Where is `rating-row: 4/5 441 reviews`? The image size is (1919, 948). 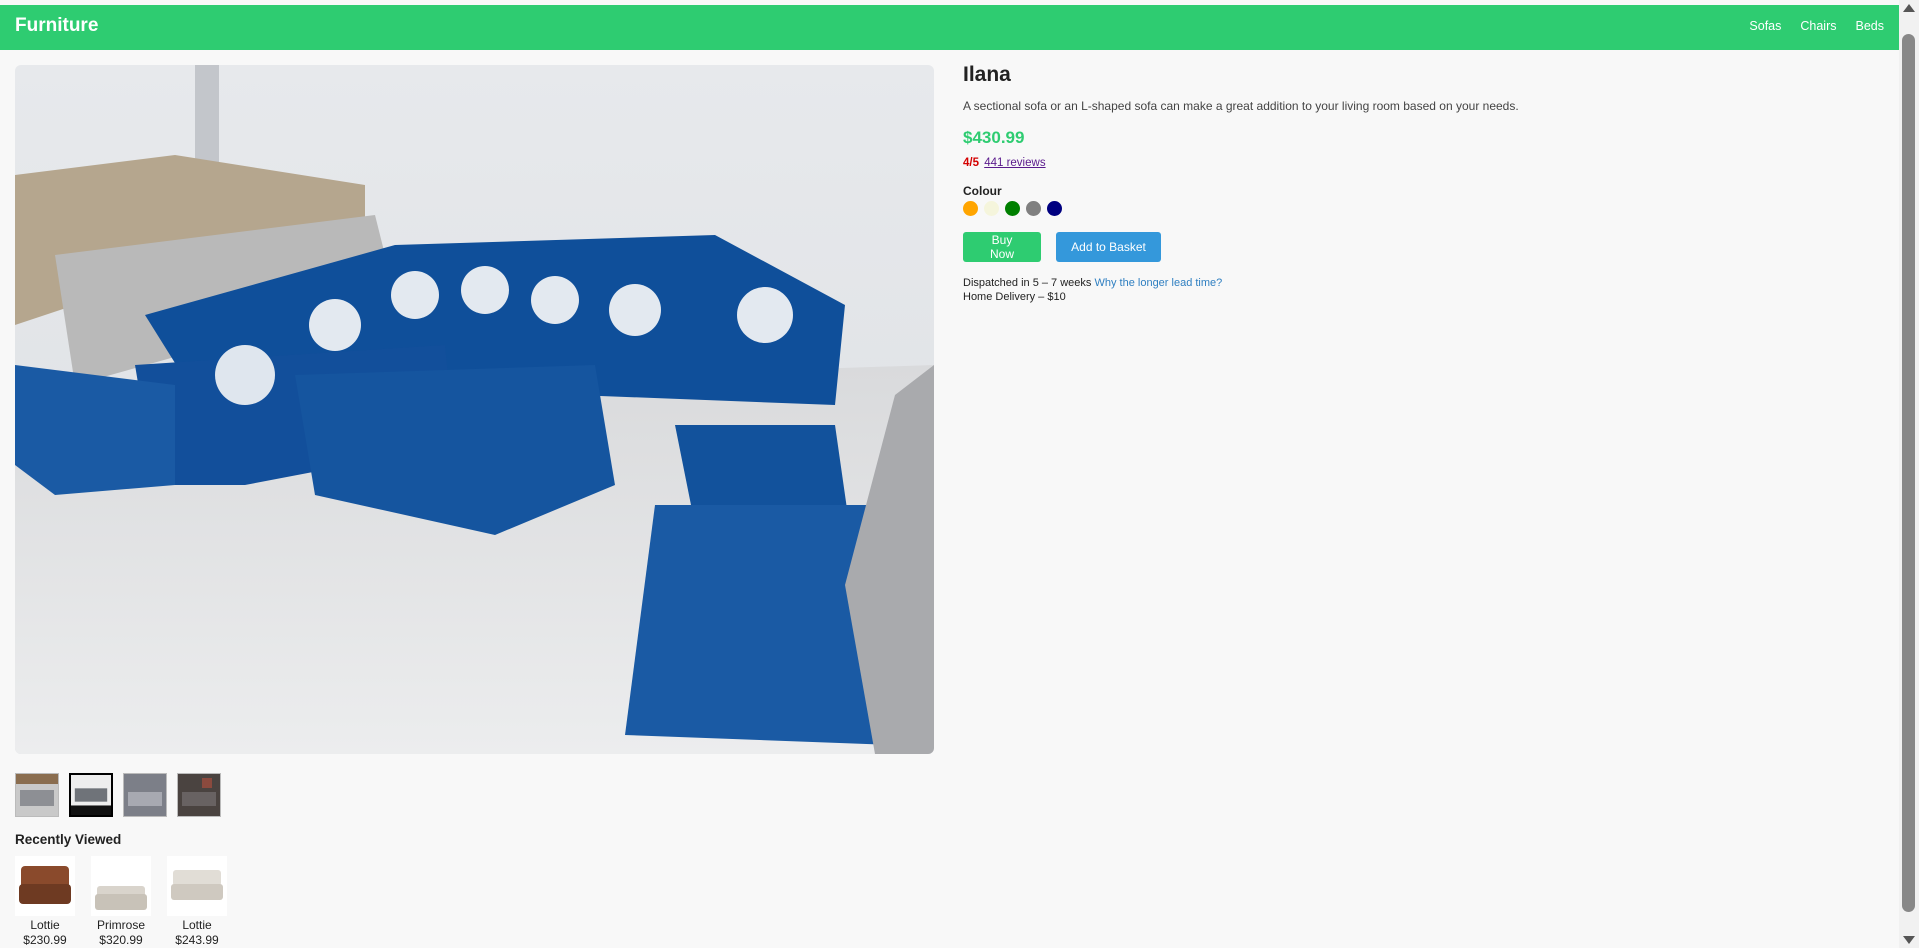
rating-row: 4/5 441 reviews is located at coordinates (1403, 163).